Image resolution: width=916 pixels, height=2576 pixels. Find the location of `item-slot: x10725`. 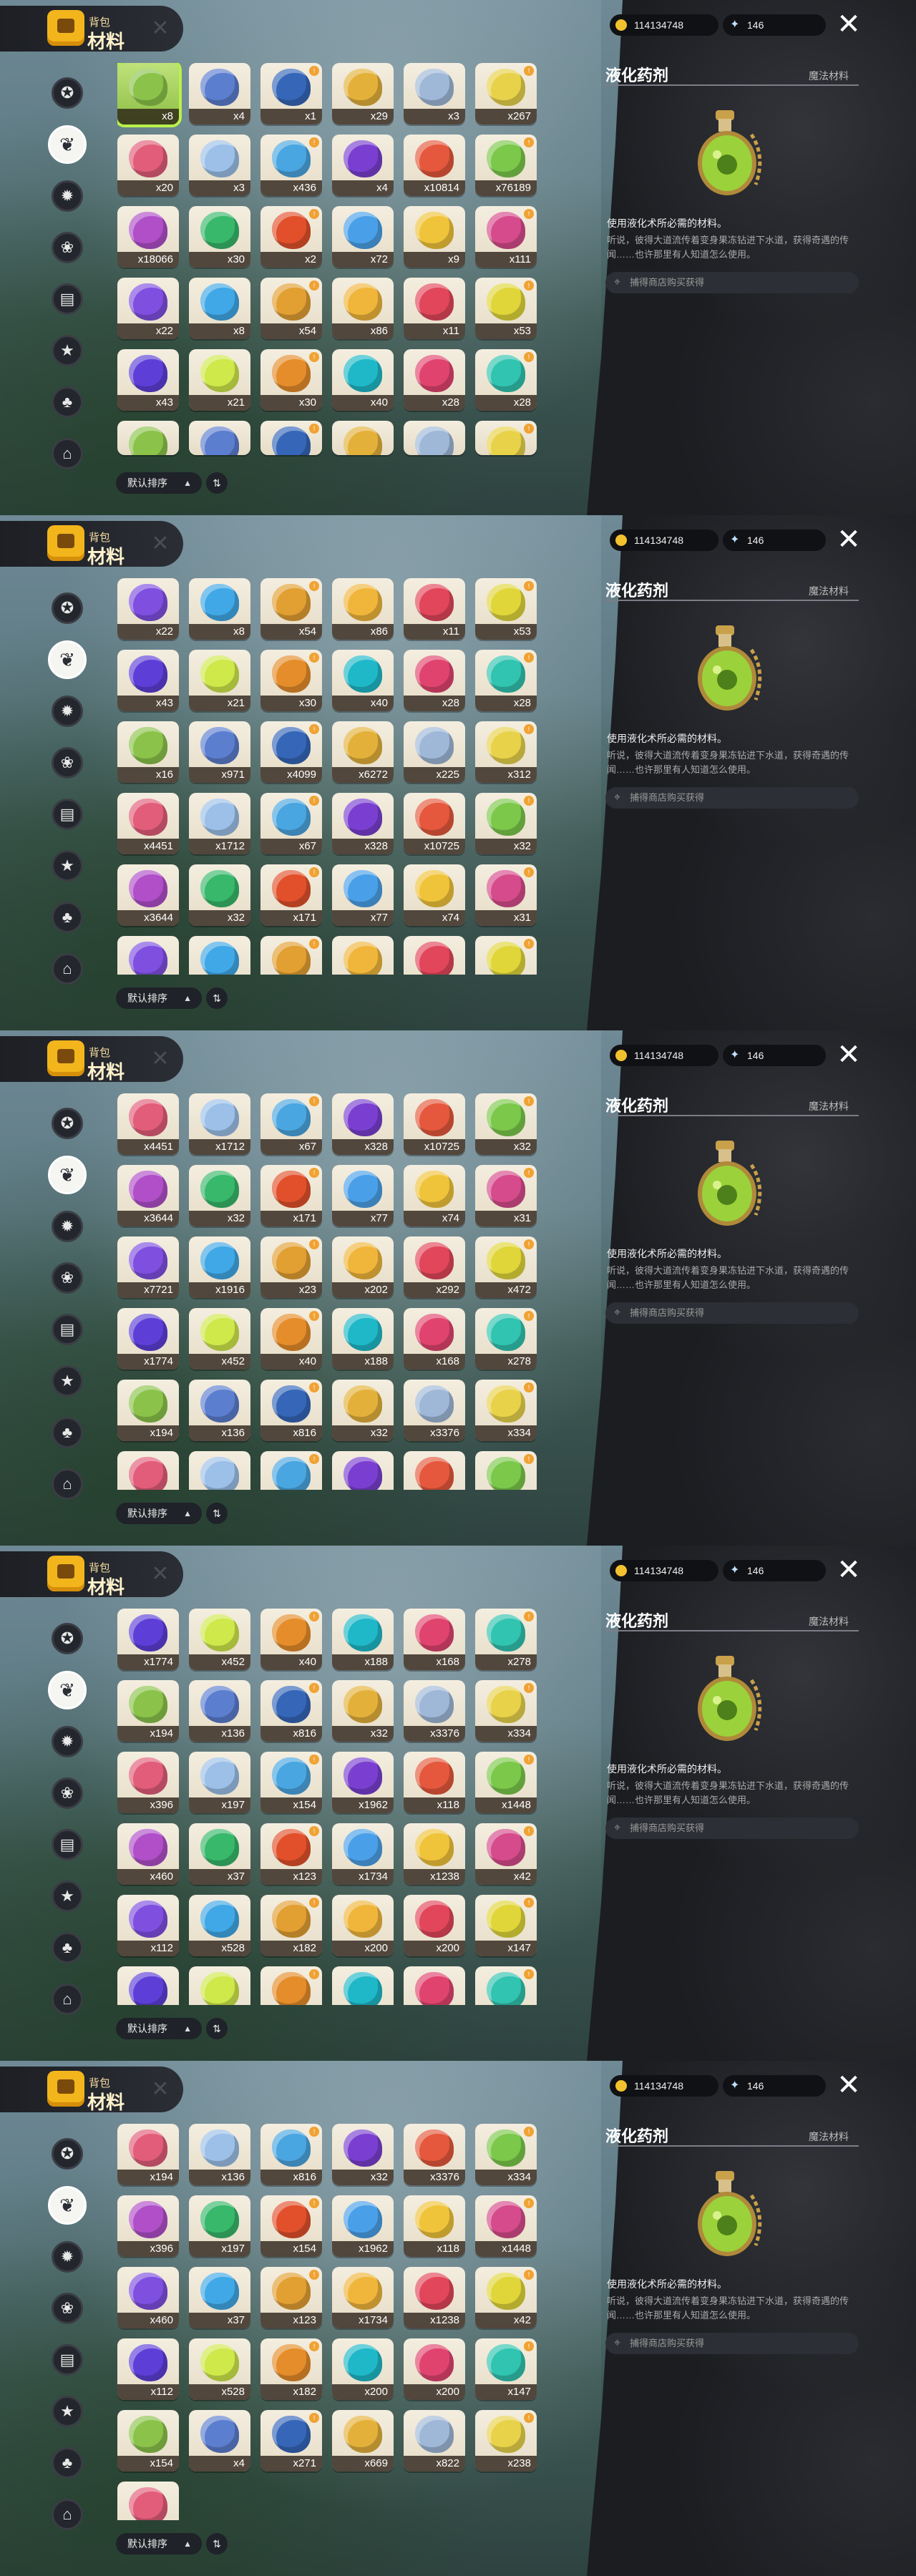

item-slot: x10725 is located at coordinates (434, 1124).